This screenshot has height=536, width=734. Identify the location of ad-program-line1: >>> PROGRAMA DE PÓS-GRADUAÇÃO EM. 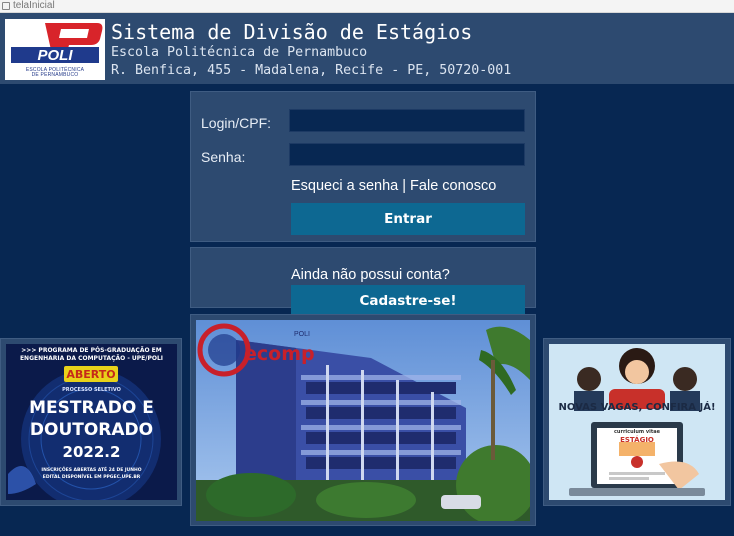
(91, 350).